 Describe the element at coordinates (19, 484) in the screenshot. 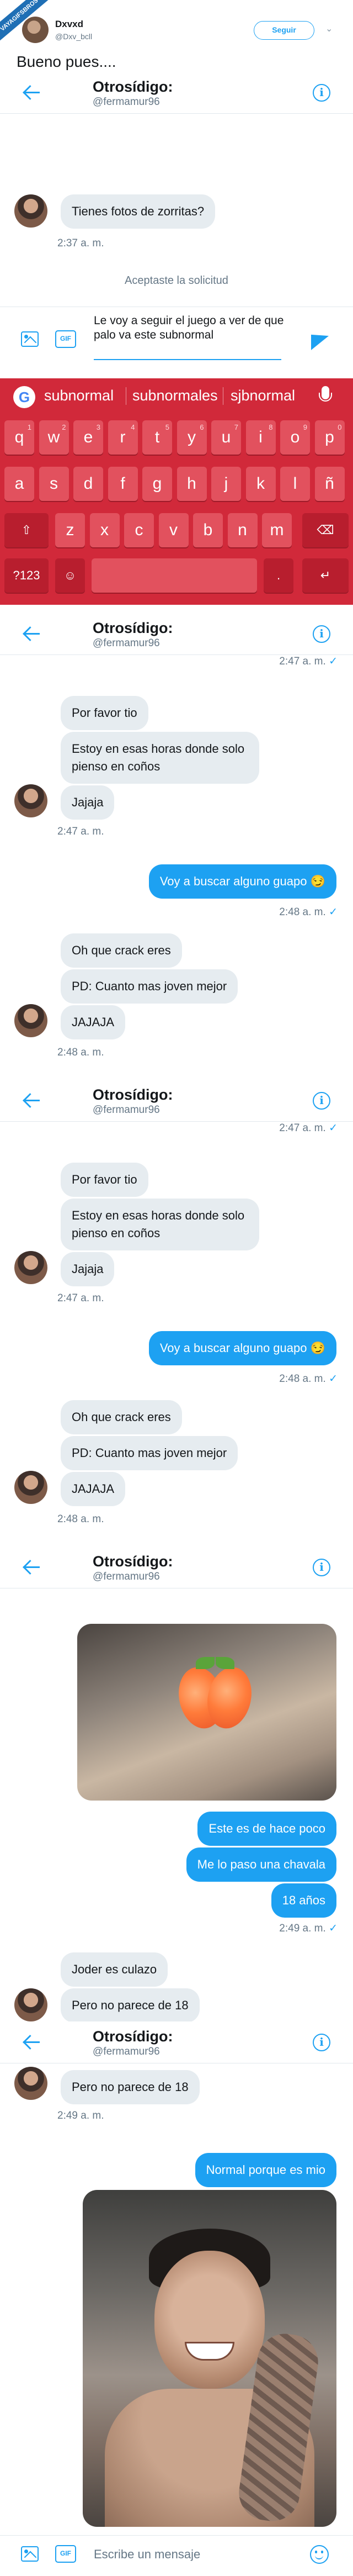

I see `key: a` at that location.